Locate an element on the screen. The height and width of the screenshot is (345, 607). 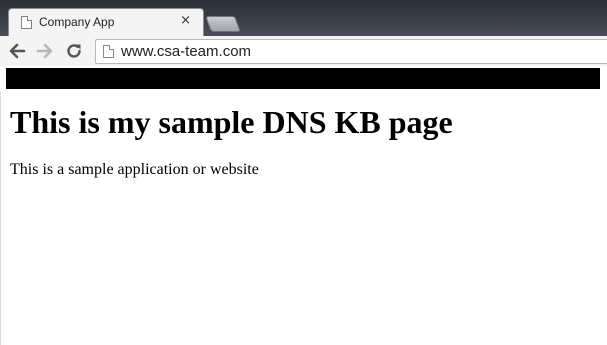
browser-toolbar: www.csa-team.com is located at coordinates (303, 51).